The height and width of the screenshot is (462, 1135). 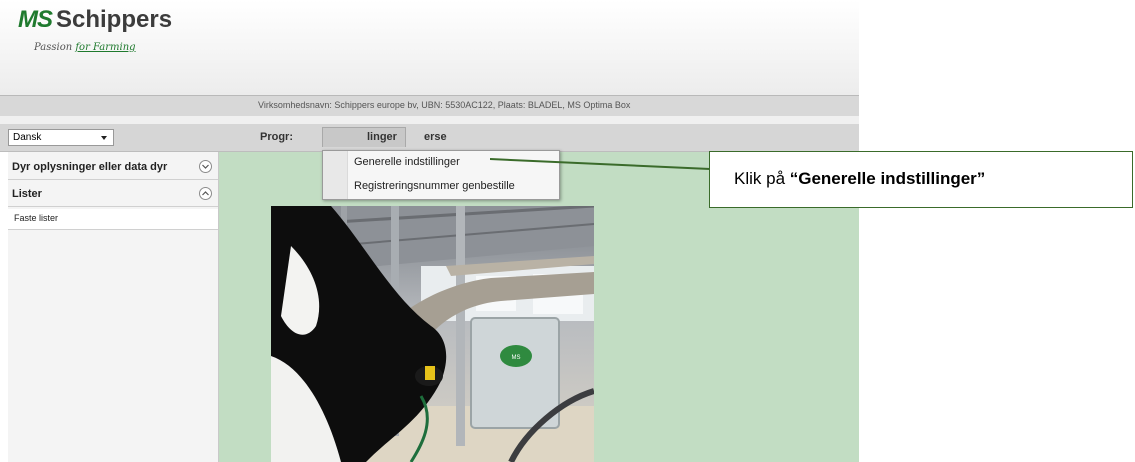 I want to click on logo-mark: MS, so click(x=35, y=19).